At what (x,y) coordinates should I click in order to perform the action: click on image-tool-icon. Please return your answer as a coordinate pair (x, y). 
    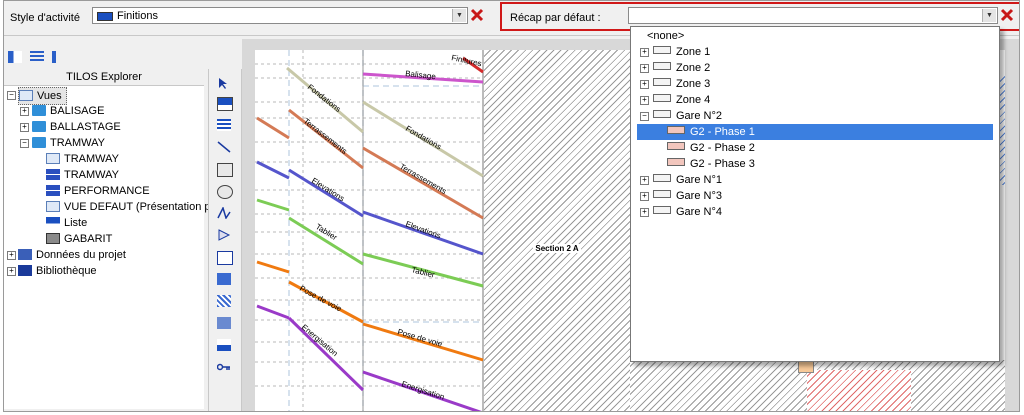
    Looking at the image, I should click on (224, 323).